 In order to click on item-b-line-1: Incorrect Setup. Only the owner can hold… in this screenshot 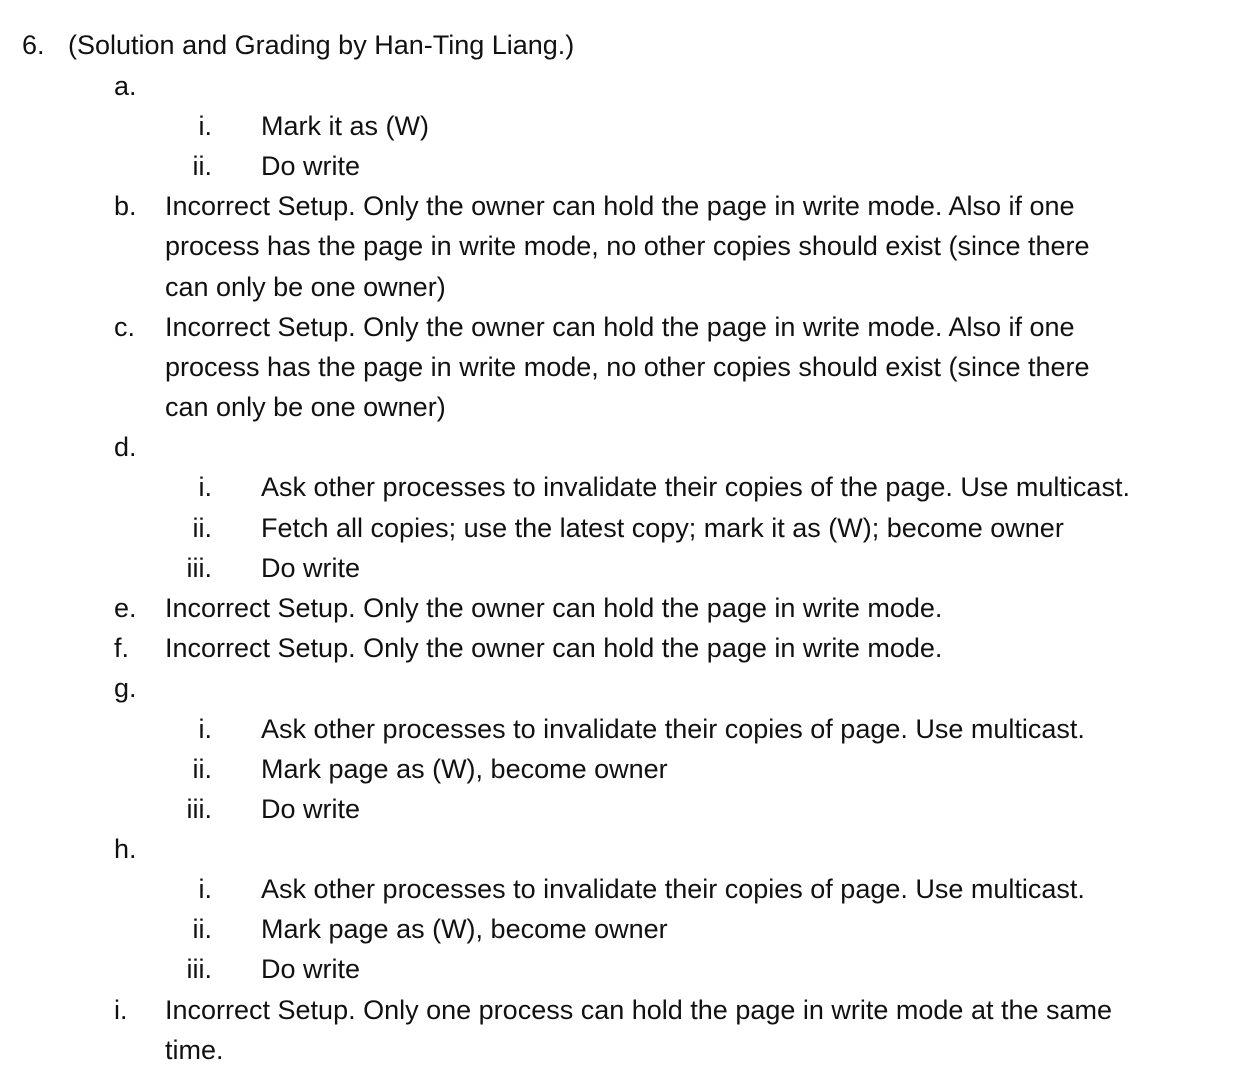, I will do `click(620, 206)`.